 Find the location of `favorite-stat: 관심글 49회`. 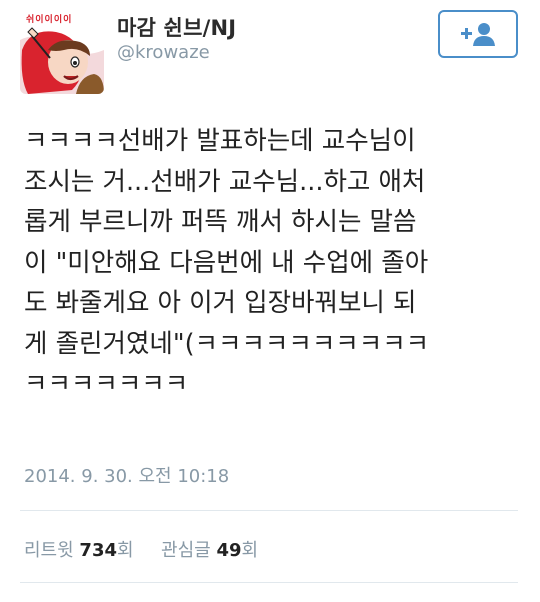

favorite-stat: 관심글 49회 is located at coordinates (209, 550).